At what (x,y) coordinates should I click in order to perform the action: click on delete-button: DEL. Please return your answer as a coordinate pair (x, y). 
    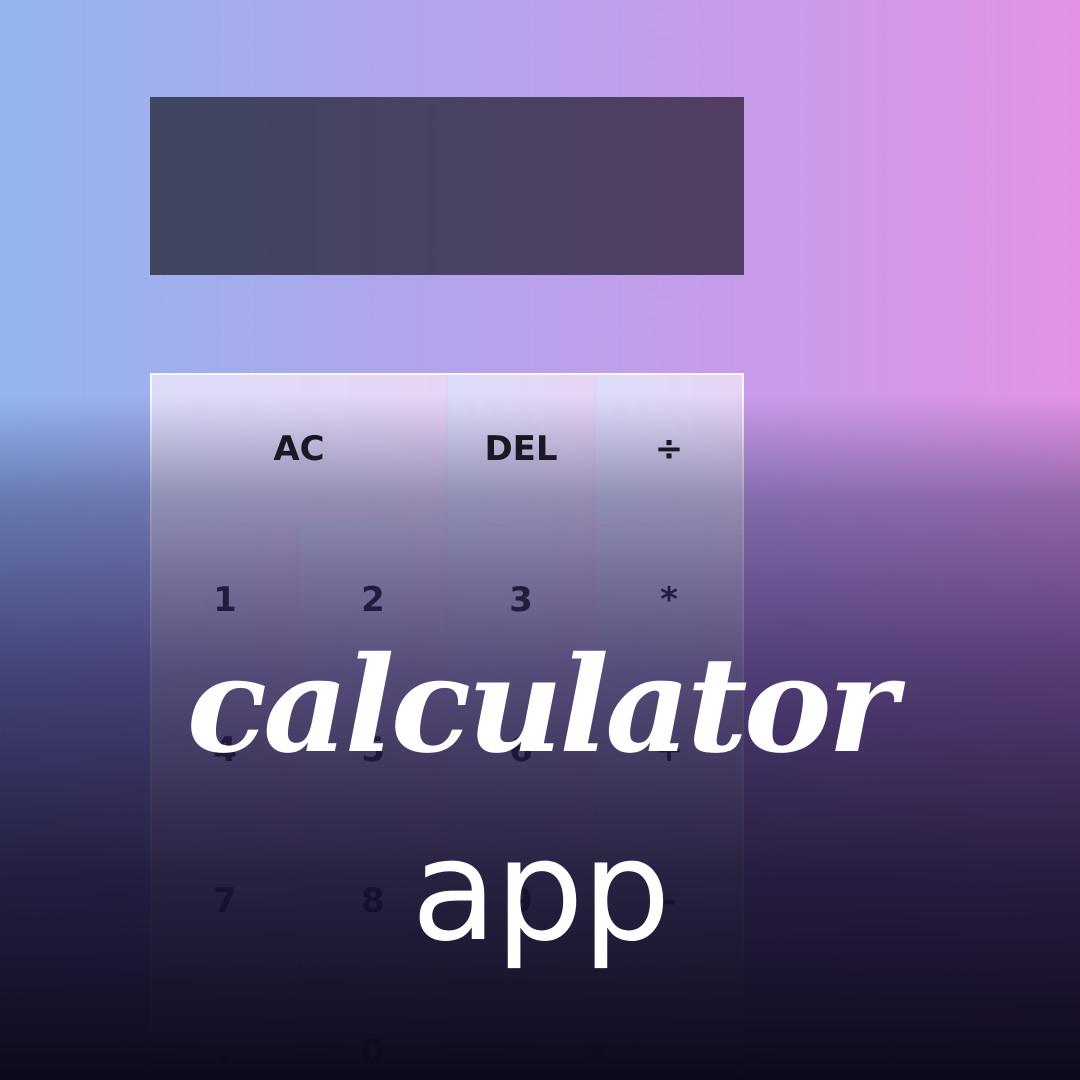
    Looking at the image, I should click on (521, 449).